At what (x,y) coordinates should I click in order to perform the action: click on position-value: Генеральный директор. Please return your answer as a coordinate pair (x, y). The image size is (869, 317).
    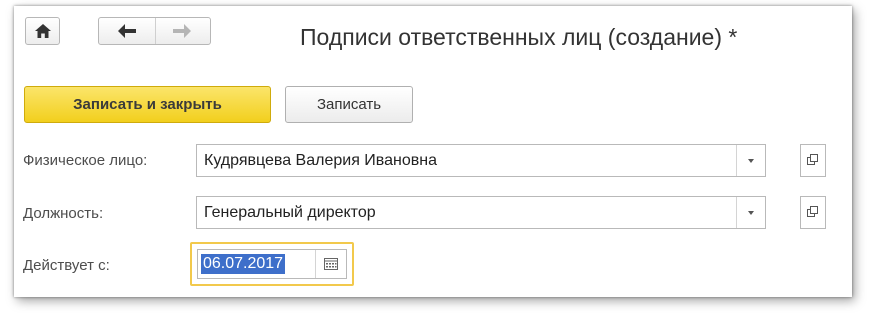
    Looking at the image, I should click on (290, 212).